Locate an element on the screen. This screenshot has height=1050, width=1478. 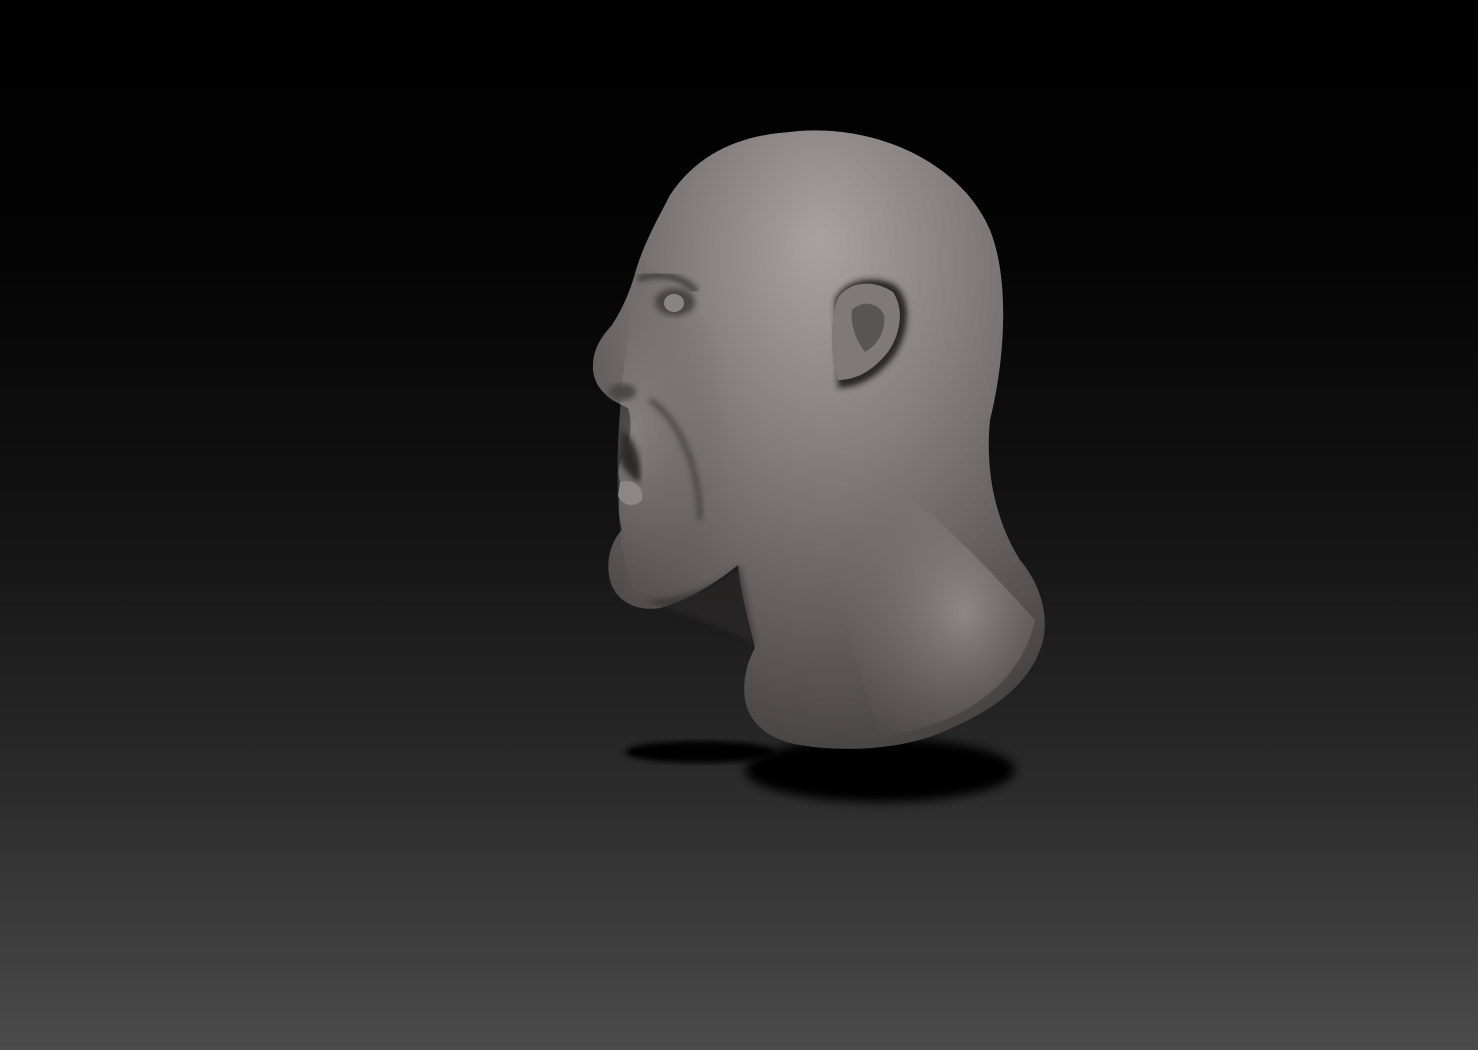
eye is located at coordinates (674, 303).